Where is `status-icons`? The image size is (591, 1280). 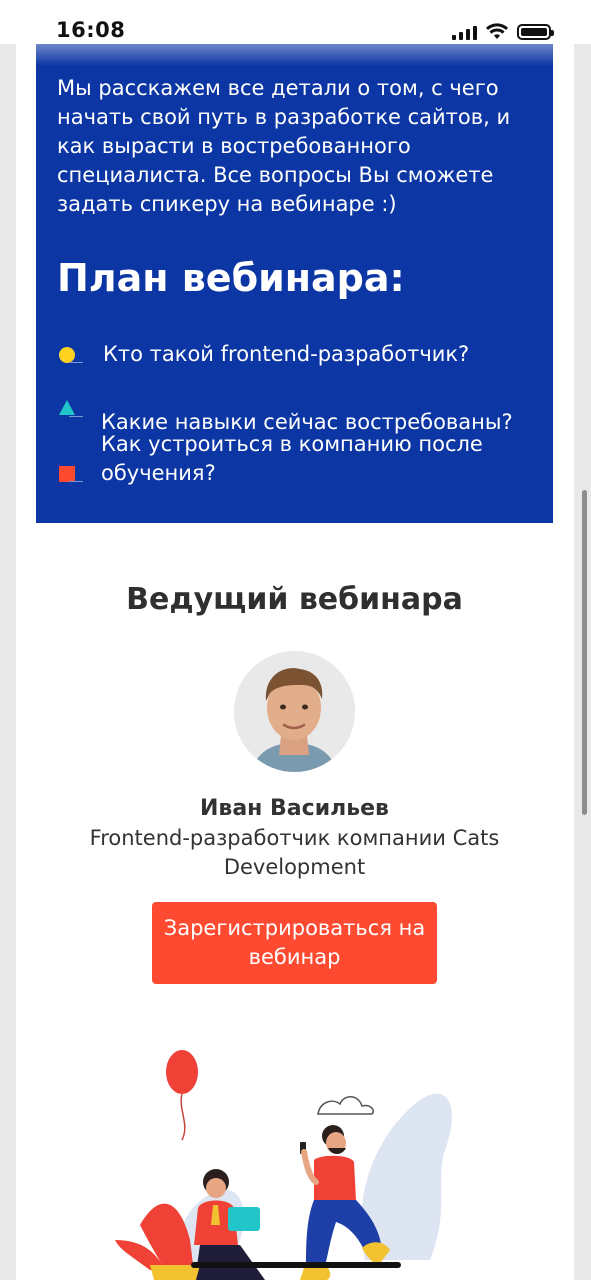 status-icons is located at coordinates (503, 31).